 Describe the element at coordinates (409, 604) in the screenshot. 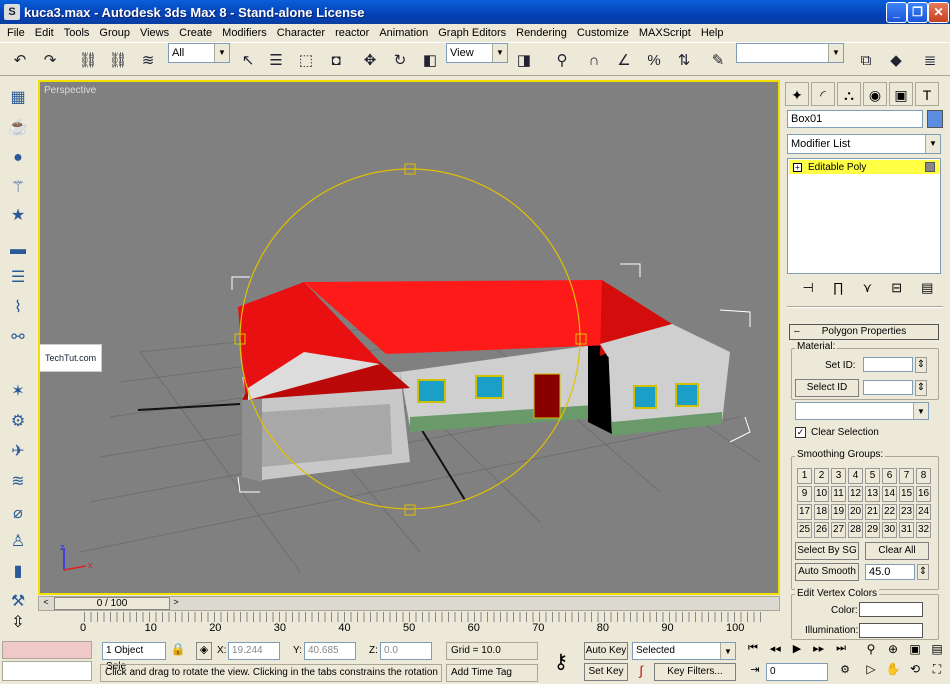

I see `time-slider: < 0 / 100 >` at that location.